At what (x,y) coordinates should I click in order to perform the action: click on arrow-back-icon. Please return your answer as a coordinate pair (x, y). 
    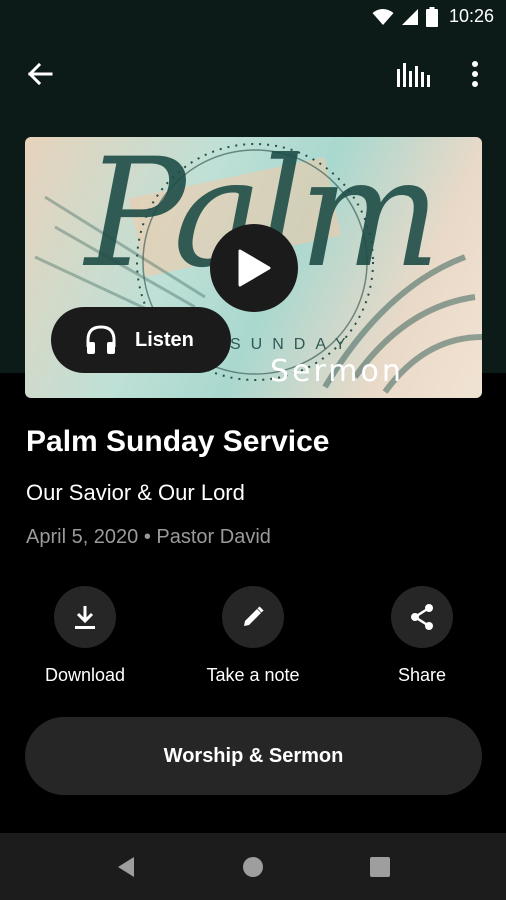
    Looking at the image, I should click on (40, 74).